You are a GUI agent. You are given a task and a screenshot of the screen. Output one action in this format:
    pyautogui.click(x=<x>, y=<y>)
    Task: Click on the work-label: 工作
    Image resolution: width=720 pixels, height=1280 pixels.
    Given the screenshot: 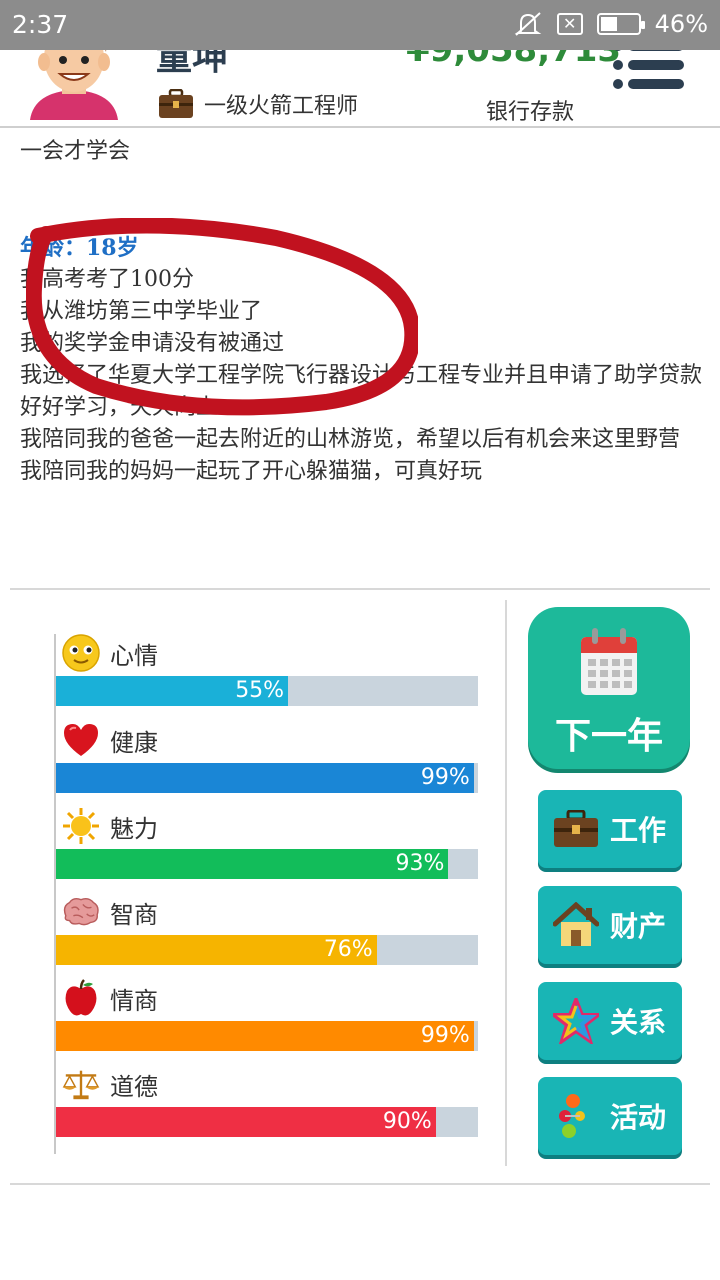 What is the action you would take?
    pyautogui.click(x=638, y=830)
    